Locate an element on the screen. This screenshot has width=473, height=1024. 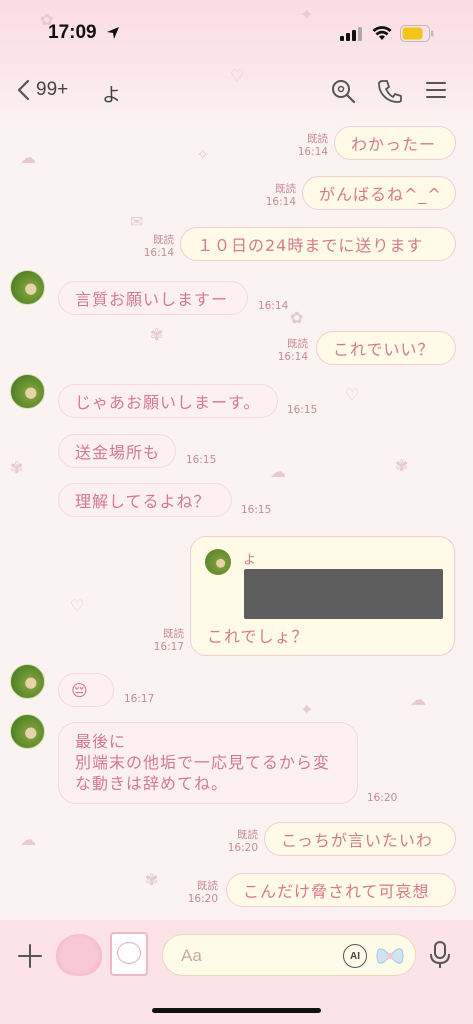
message-meta: 既読 16:17 is located at coordinates (161, 641).